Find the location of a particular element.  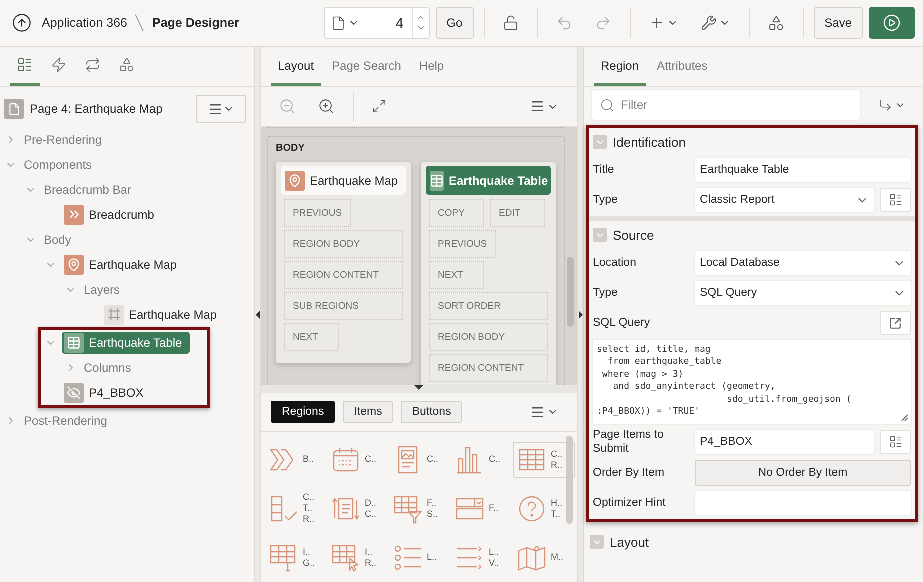

application-link: Application 366 is located at coordinates (85, 23).